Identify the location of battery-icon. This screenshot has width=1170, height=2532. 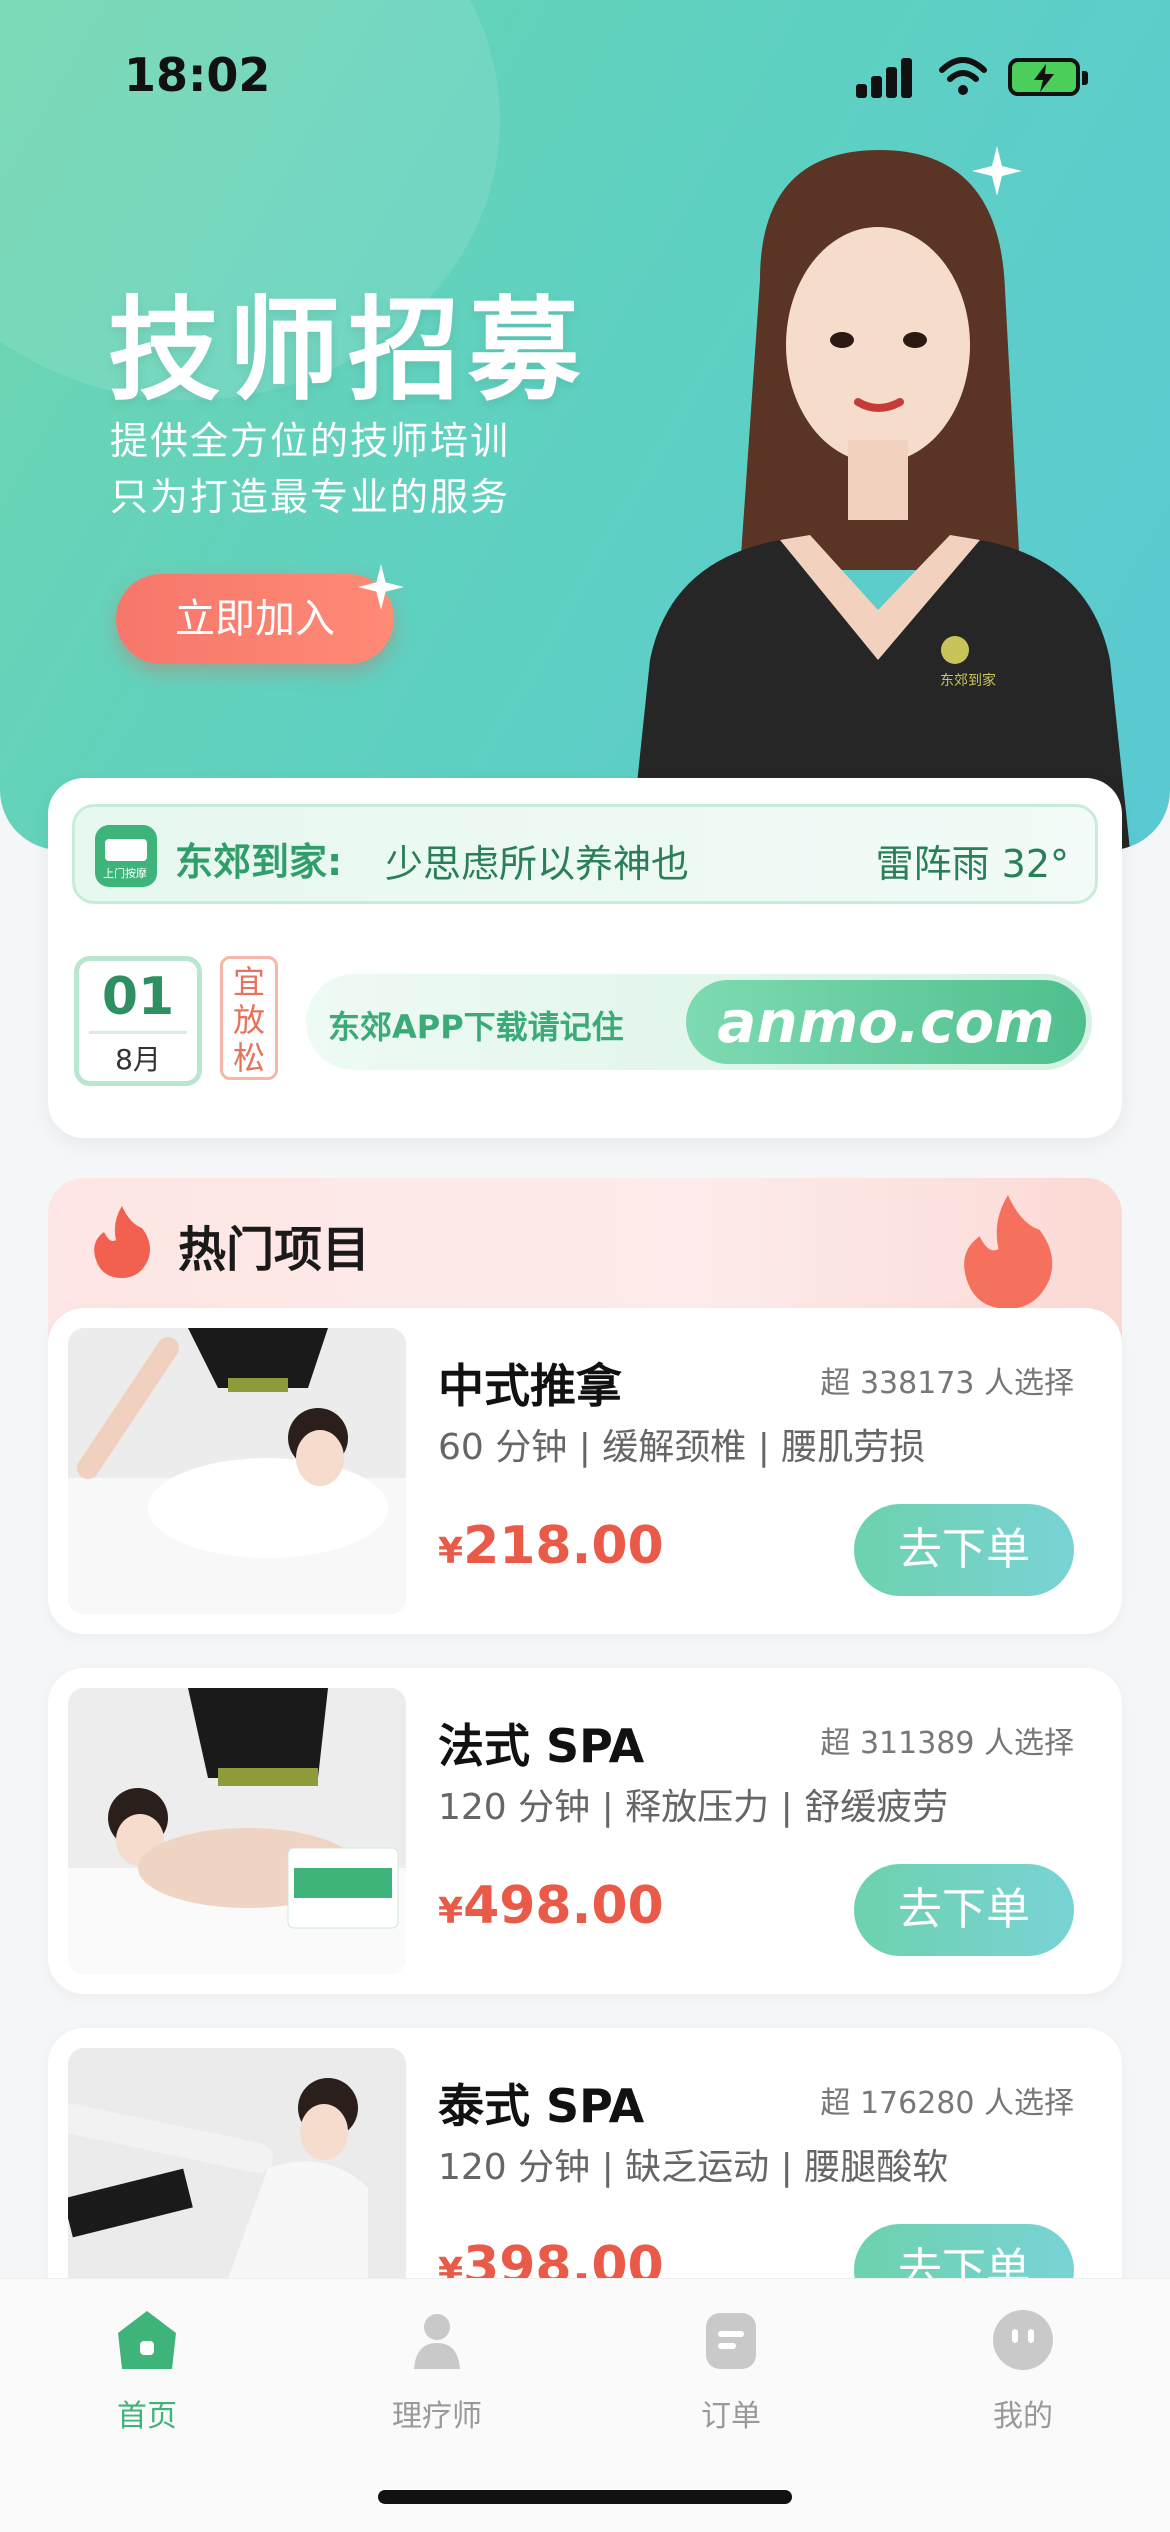
(1048, 77).